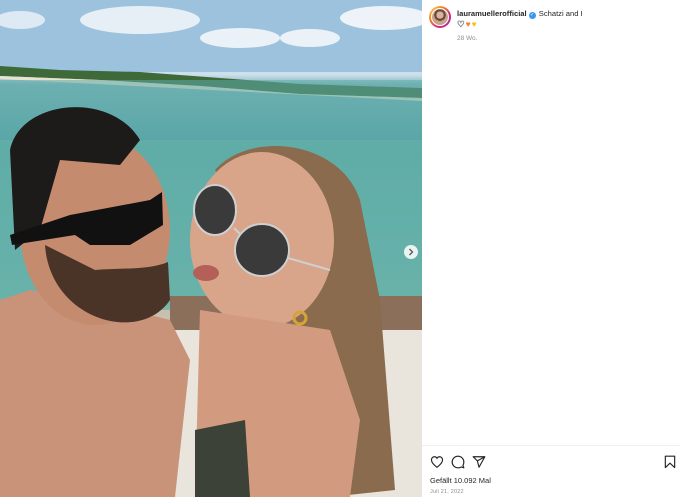 The image size is (680, 497). I want to click on paper-plane-icon, so click(479, 462).